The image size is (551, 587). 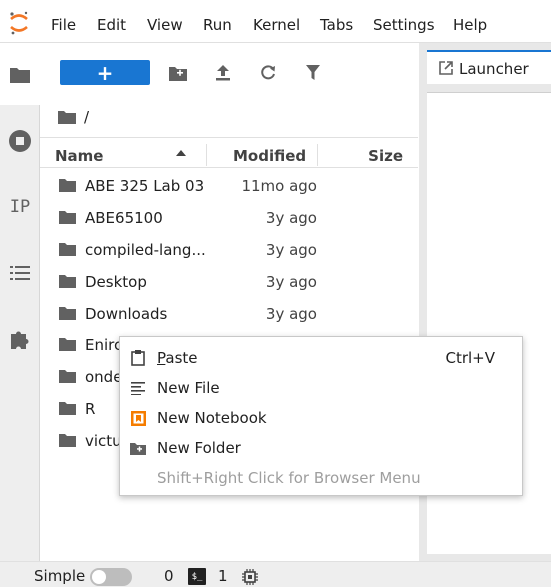 I want to click on file-name: ABE65100, so click(x=124, y=218).